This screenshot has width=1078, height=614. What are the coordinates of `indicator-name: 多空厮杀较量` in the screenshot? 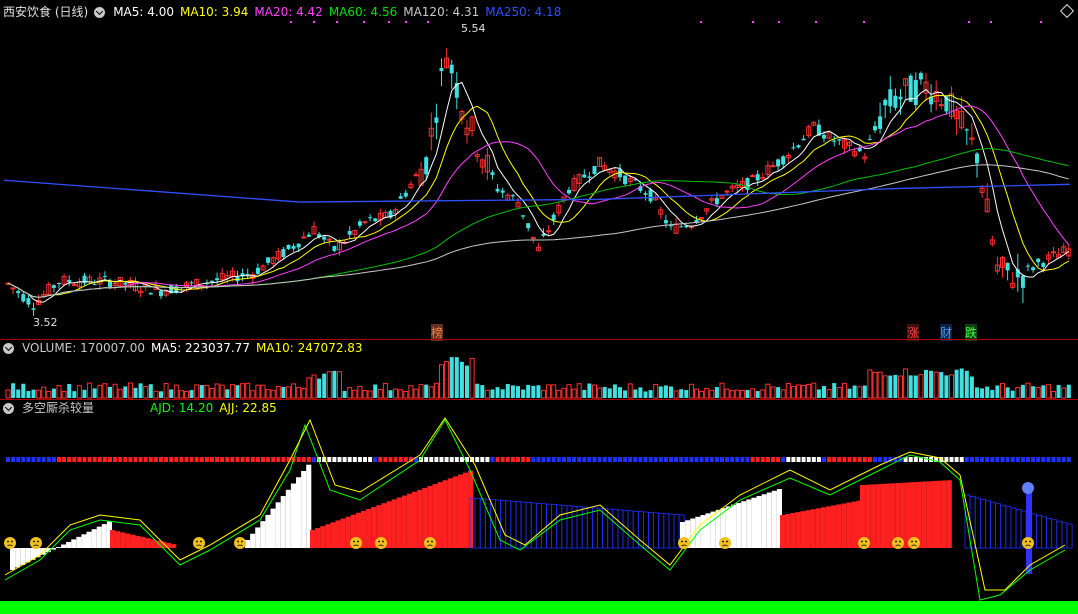 It's located at (58, 408).